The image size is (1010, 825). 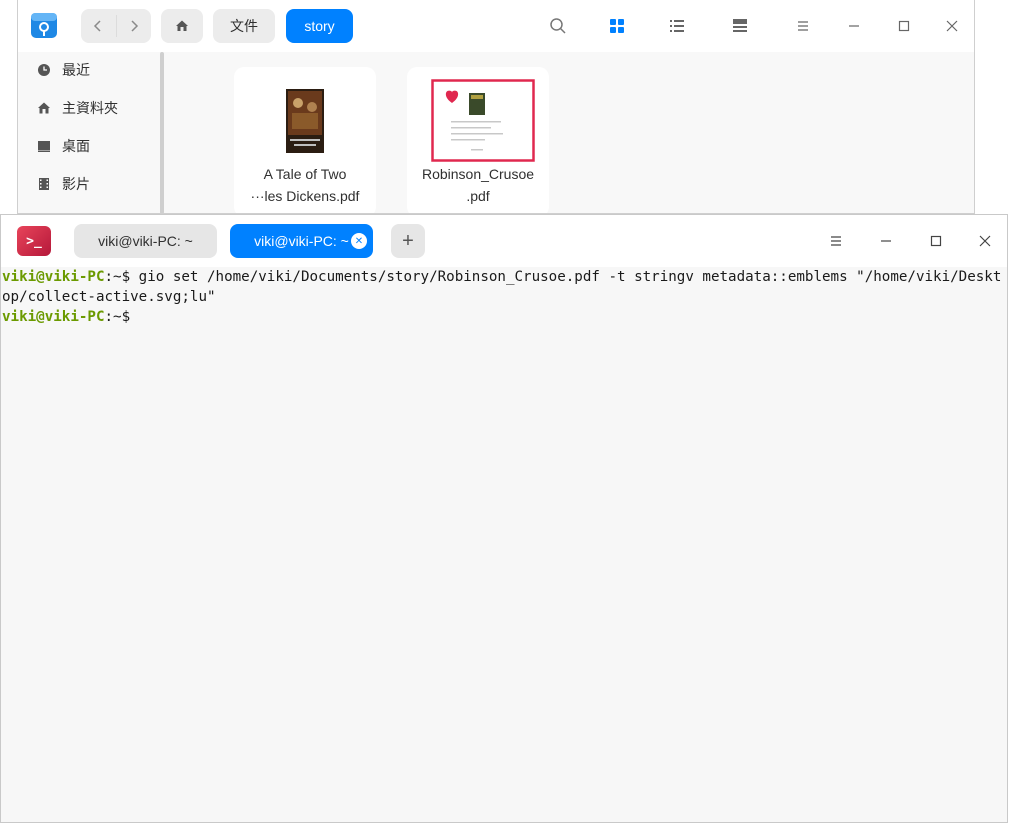 I want to click on home-button, so click(x=182, y=26).